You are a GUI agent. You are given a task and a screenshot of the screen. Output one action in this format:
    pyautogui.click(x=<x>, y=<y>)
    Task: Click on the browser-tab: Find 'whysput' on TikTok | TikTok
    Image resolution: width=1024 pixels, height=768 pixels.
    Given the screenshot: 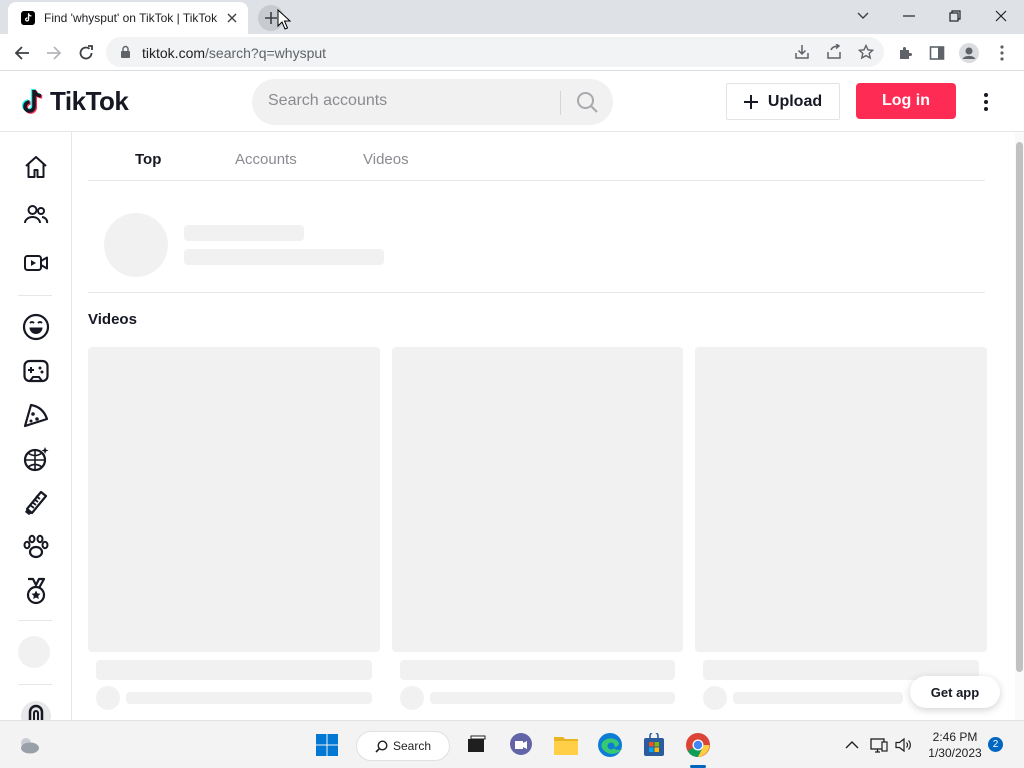 What is the action you would take?
    pyautogui.click(x=128, y=18)
    